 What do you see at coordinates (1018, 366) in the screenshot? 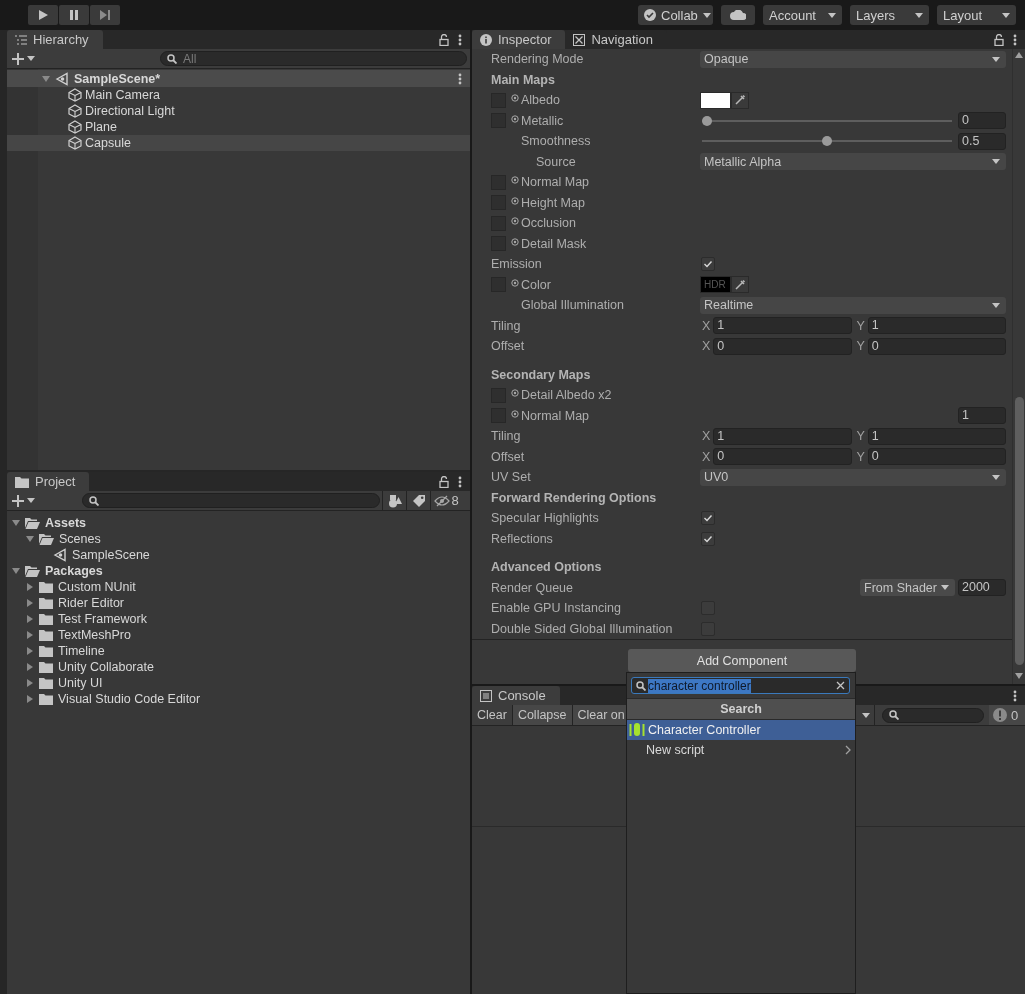
I see `scrollbar` at bounding box center [1018, 366].